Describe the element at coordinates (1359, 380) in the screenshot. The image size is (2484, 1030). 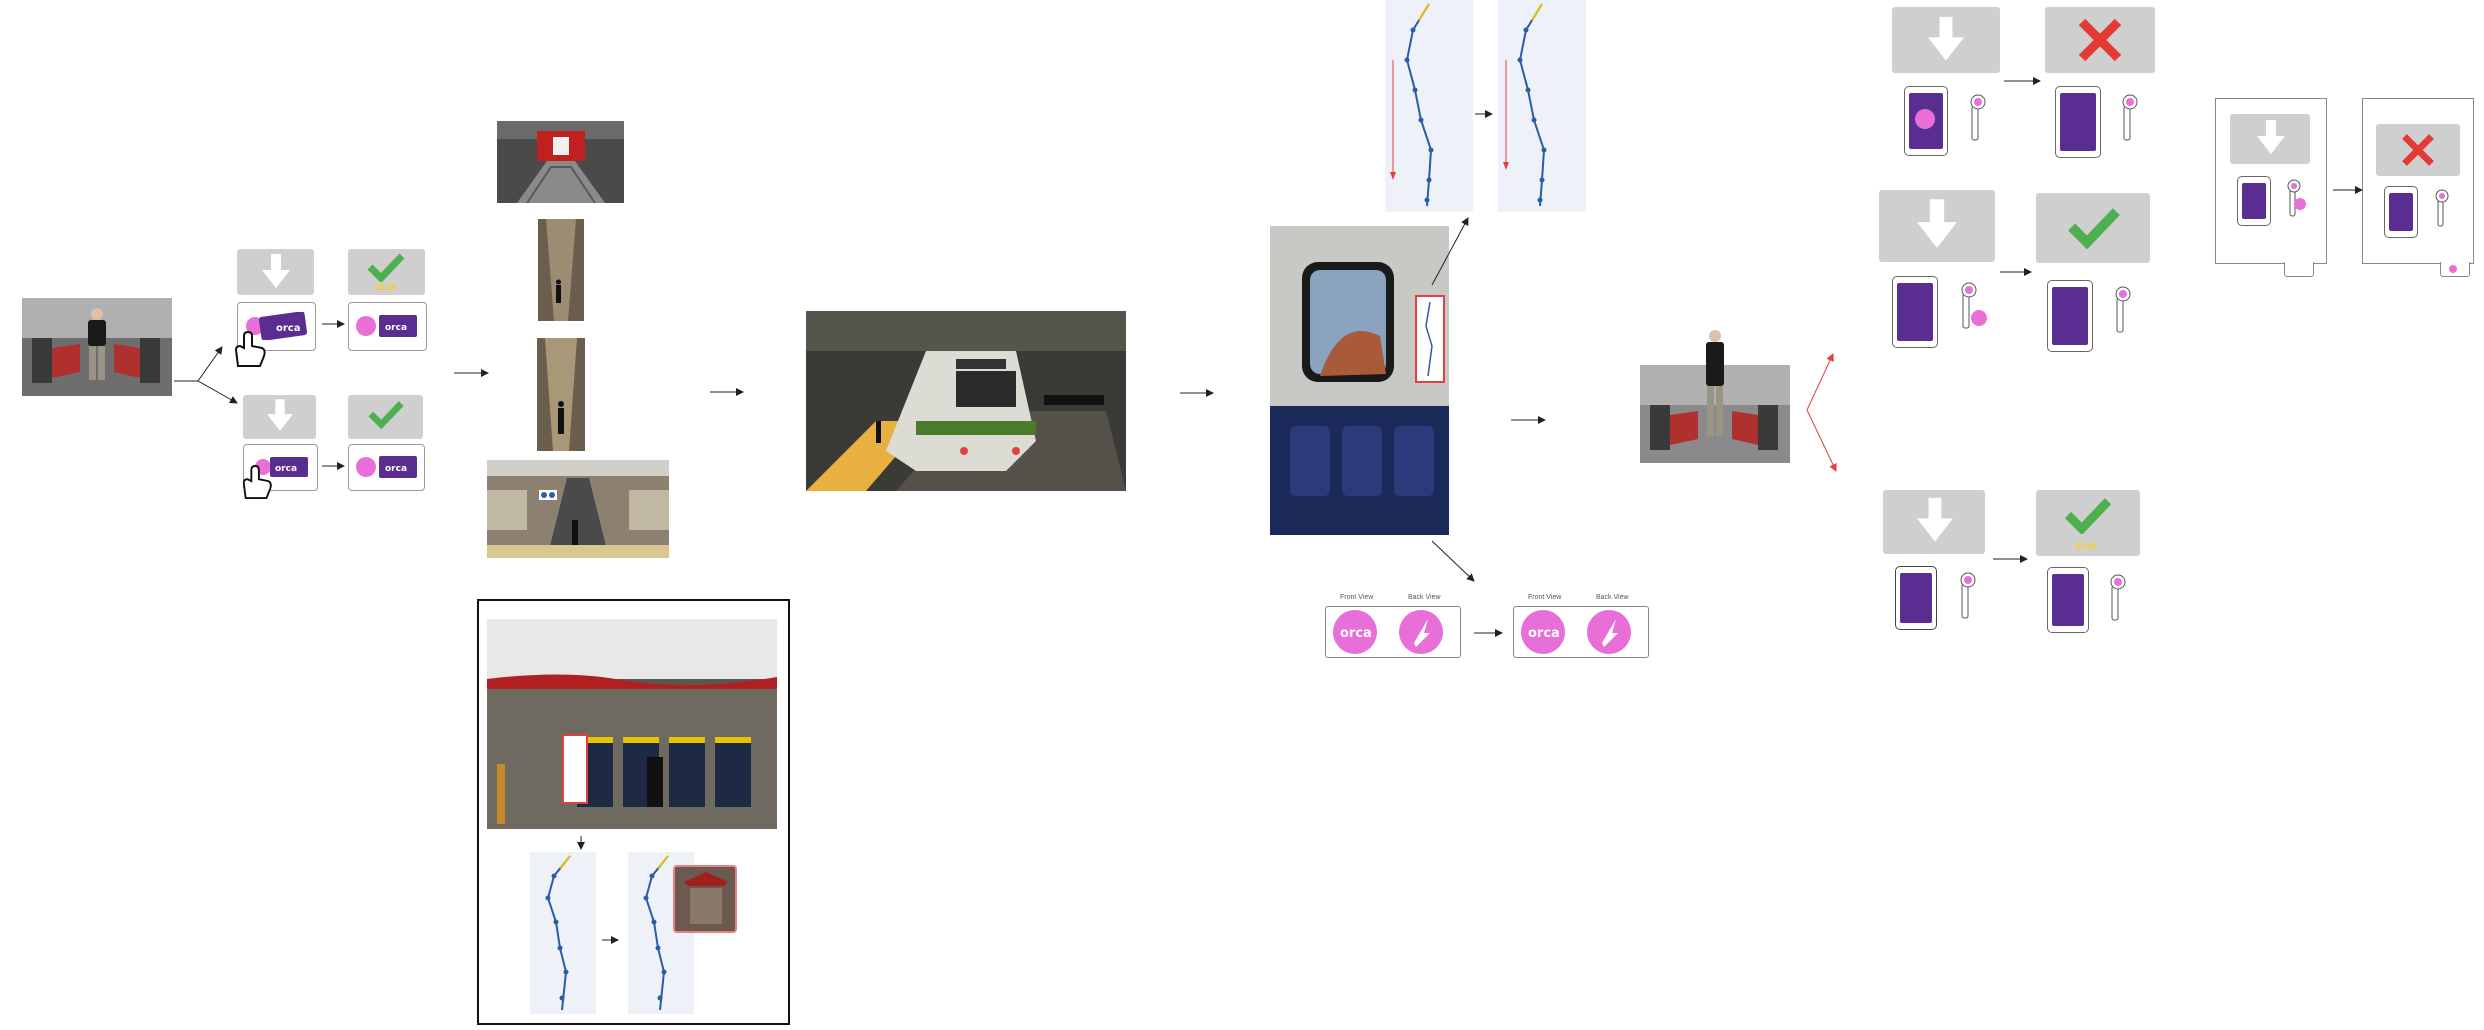
I see `photo-train-interior` at that location.